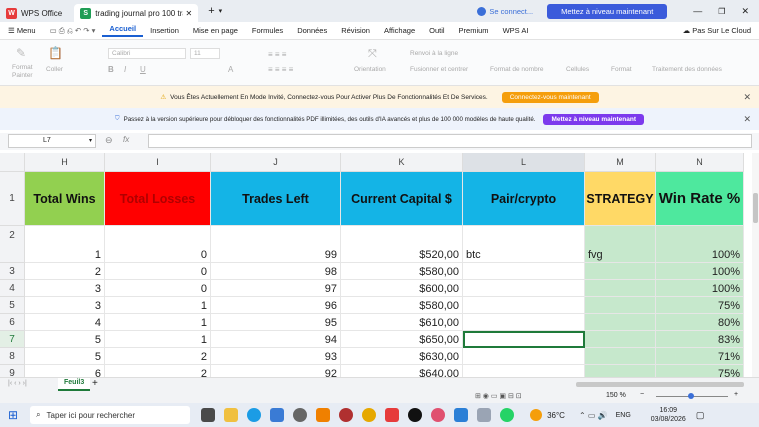 This screenshot has height=427, width=759. I want to click on table-cell: 94, so click(276, 339).